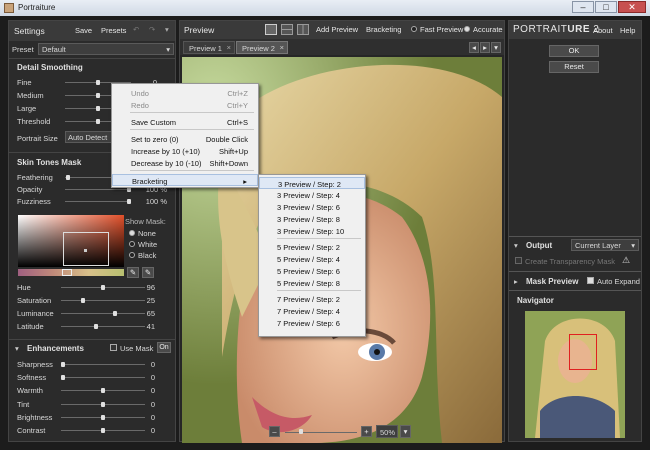 This screenshot has height=450, width=650. What do you see at coordinates (606, 7) in the screenshot?
I see `maximize-button: □` at bounding box center [606, 7].